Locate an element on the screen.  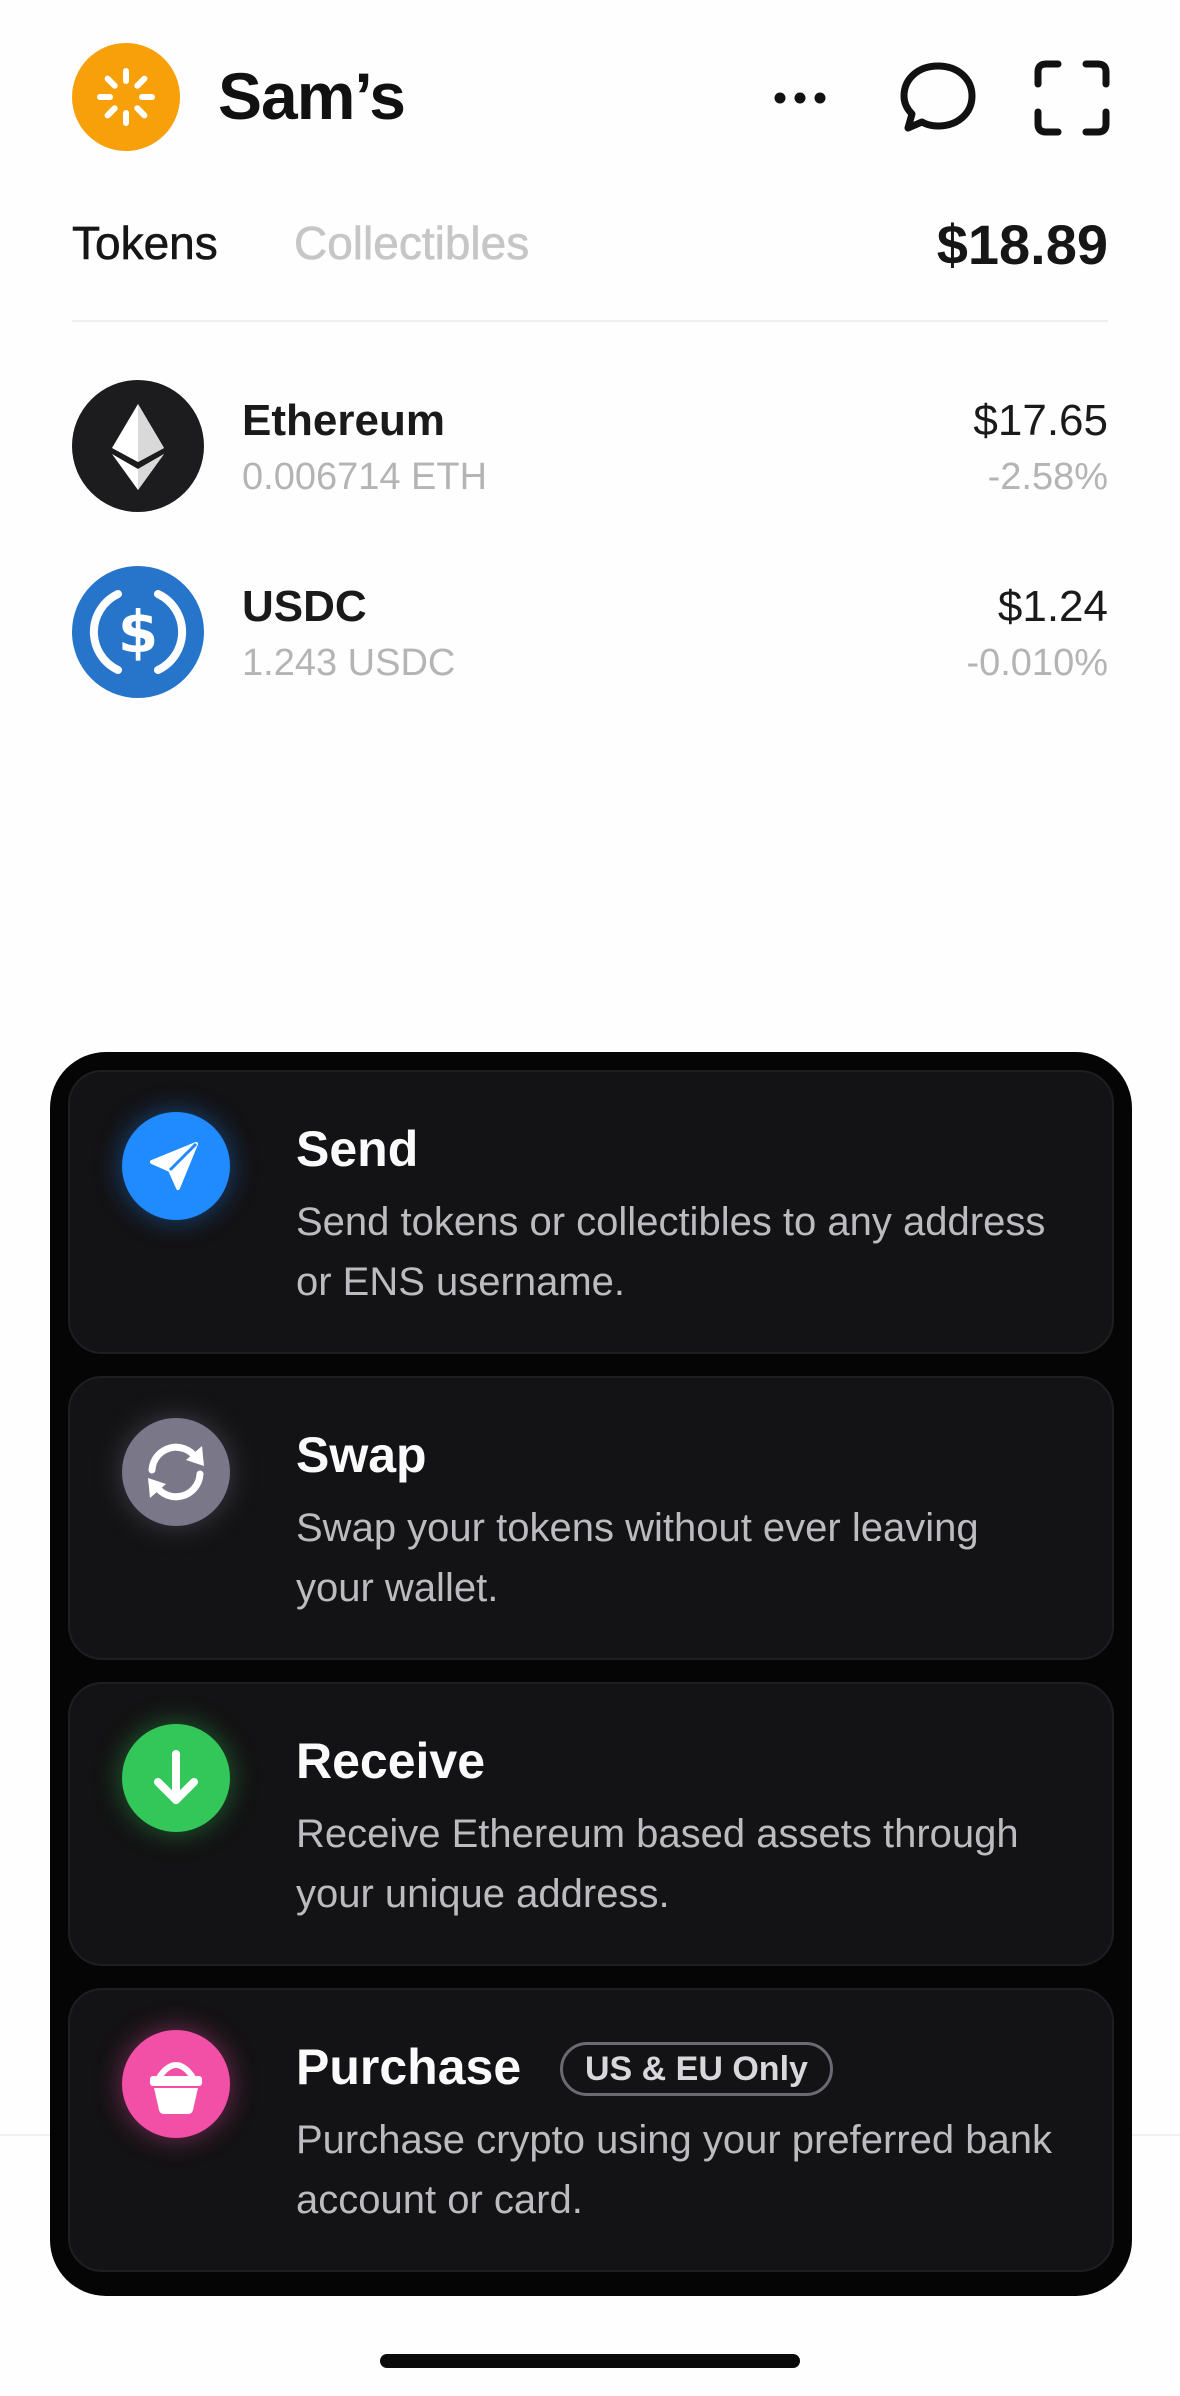
token-row-usdc: $ USDC 1.243 USDC $1.24 -0.010% is located at coordinates (590, 632).